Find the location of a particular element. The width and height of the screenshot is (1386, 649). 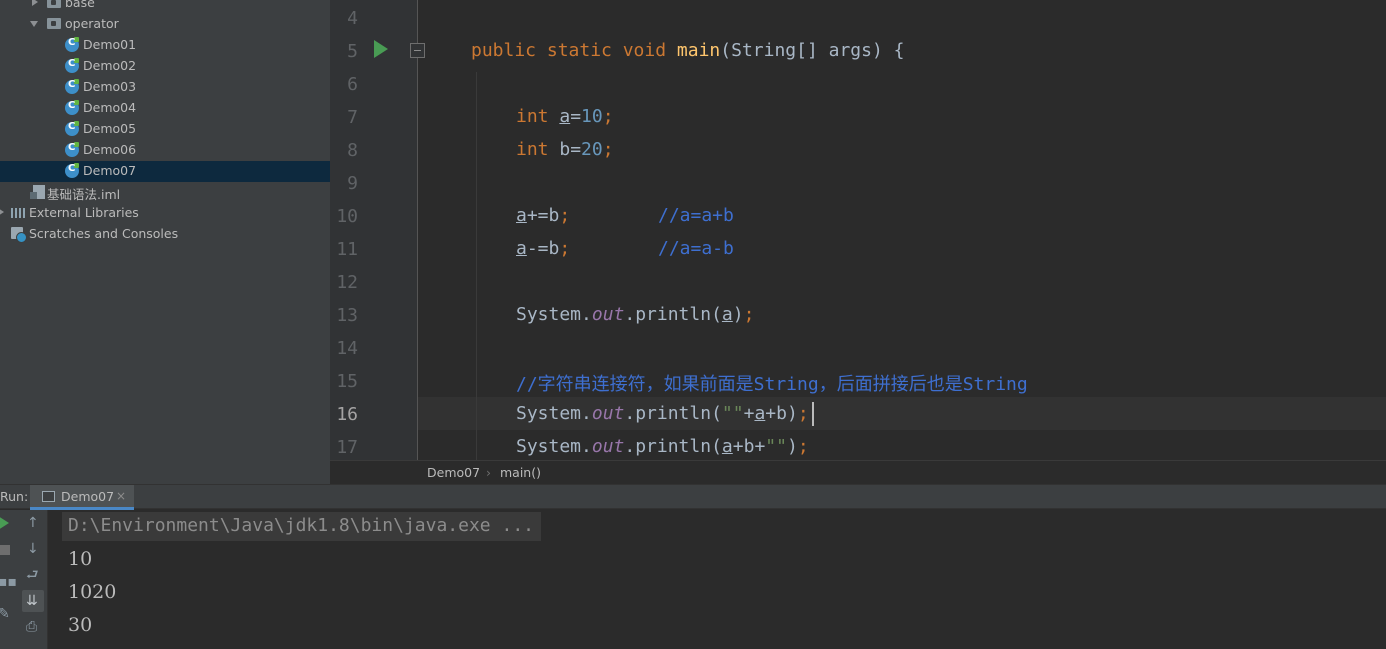

tree-item-demo02: Demo02 is located at coordinates (165, 66).